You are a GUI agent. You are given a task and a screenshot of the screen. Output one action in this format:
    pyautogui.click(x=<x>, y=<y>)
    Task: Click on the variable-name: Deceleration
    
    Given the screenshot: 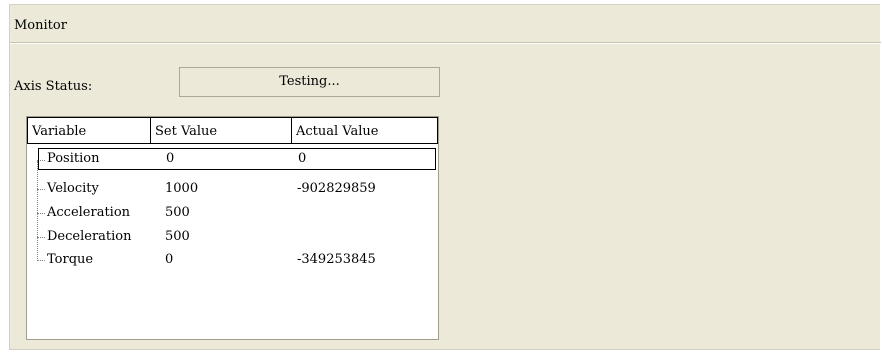 What is the action you would take?
    pyautogui.click(x=89, y=236)
    